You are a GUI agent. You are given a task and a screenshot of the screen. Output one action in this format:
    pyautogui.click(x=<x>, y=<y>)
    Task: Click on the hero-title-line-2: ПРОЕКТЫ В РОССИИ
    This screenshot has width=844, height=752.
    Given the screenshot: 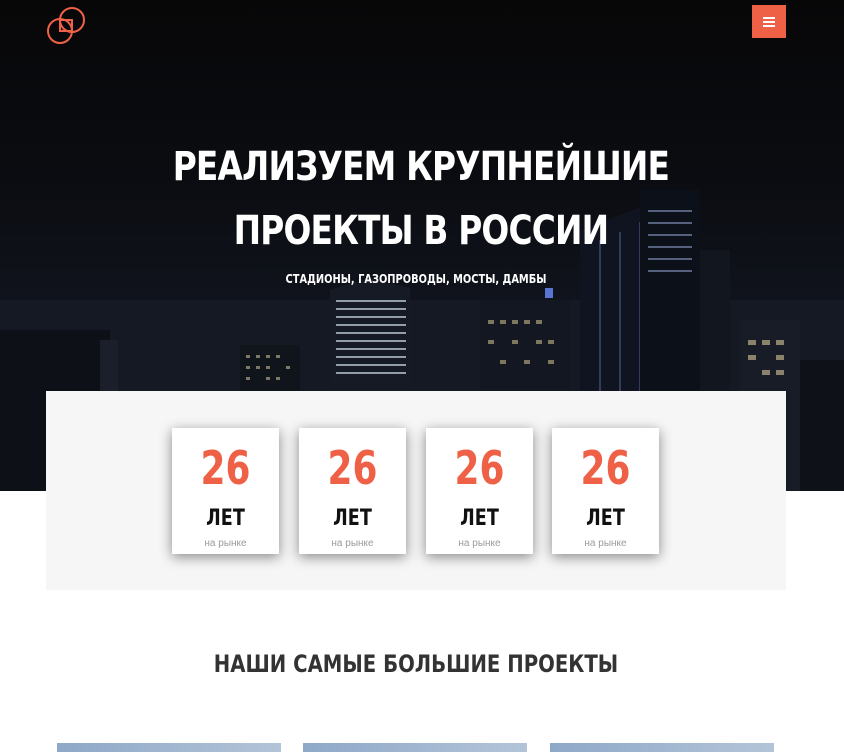 What is the action you would take?
    pyautogui.click(x=421, y=231)
    